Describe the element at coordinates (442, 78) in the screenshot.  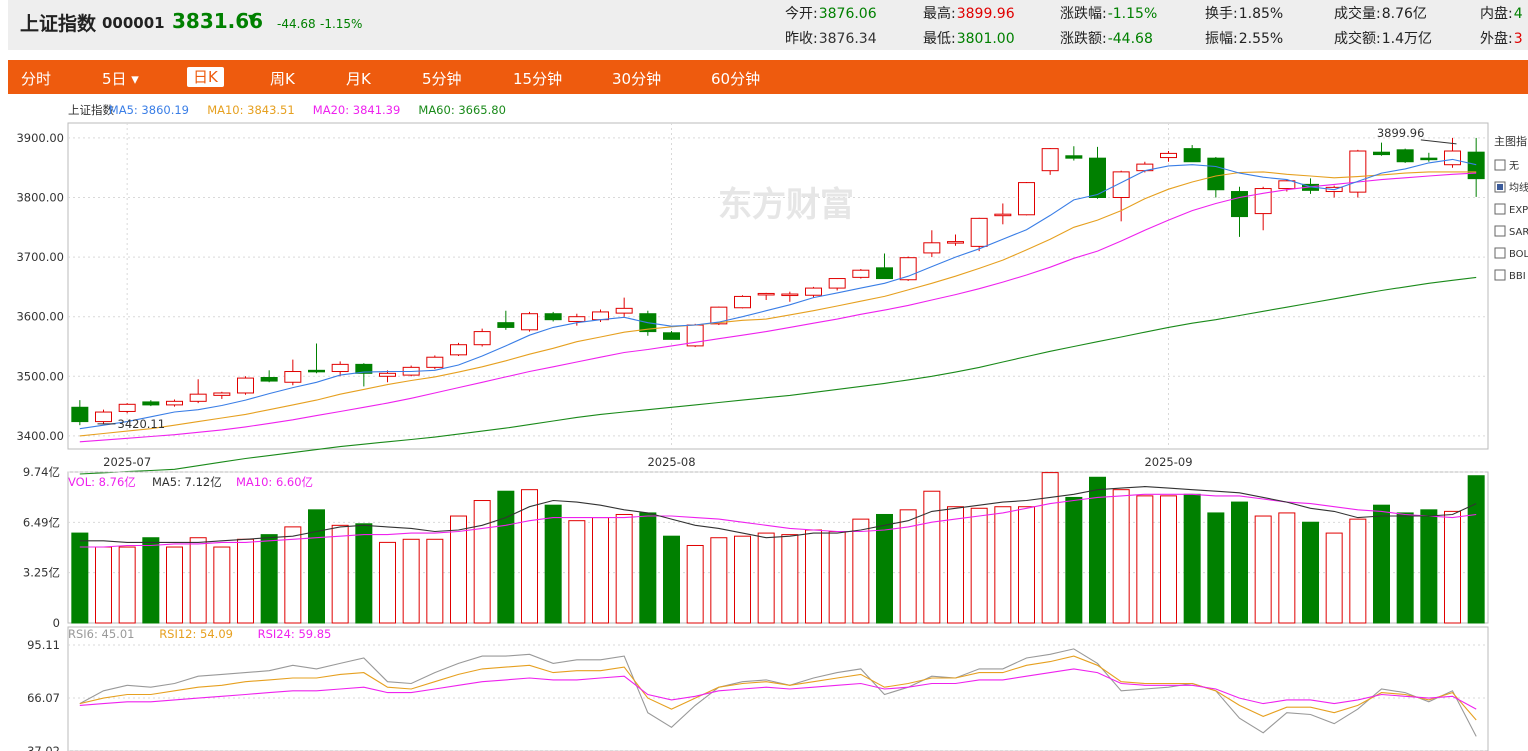
I see `tab-5min: 5分钟` at that location.